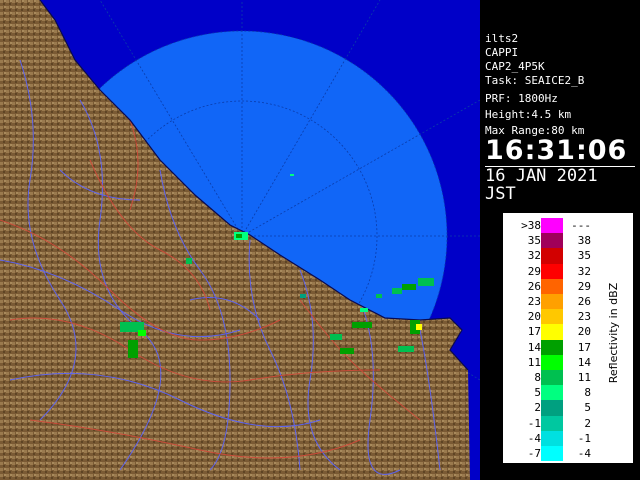 This screenshot has width=640, height=480. What do you see at coordinates (534, 423) in the screenshot?
I see `legend-lo-label: -1` at bounding box center [534, 423].